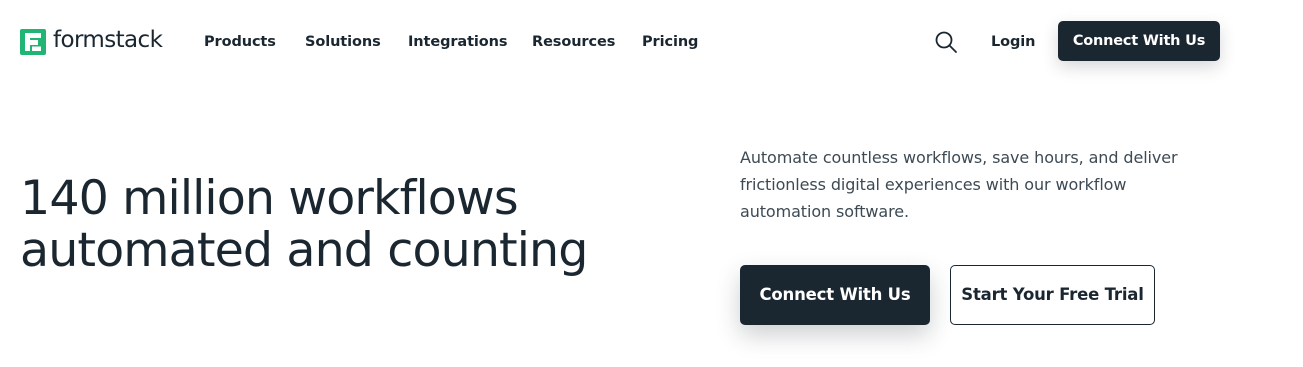 The width and height of the screenshot is (1303, 367). Describe the element at coordinates (269, 198) in the screenshot. I see `hero-title-line-1: 140 million workflows` at that location.